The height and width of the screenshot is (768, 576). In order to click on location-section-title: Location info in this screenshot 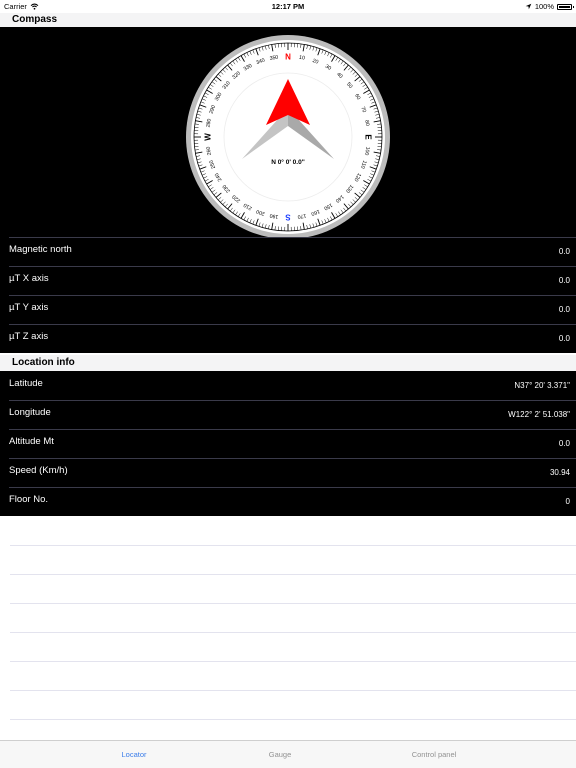, I will do `click(43, 362)`.